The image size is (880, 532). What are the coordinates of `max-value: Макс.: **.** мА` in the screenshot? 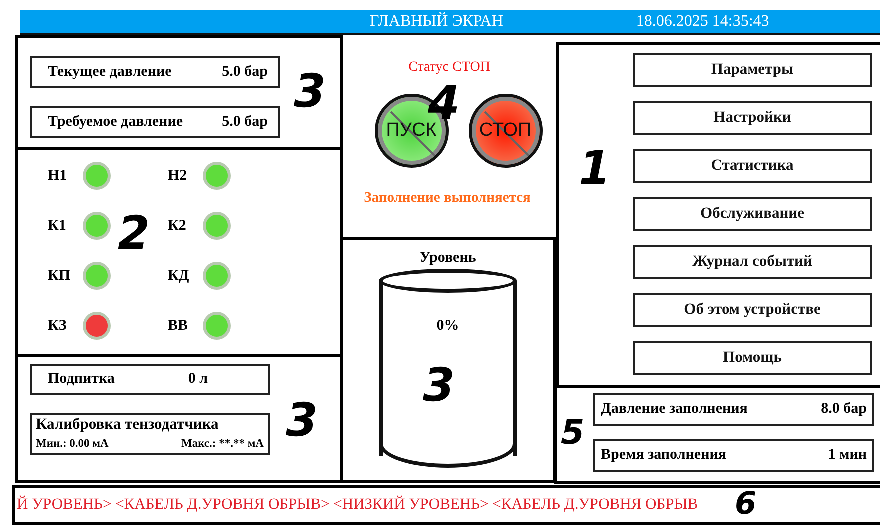 It's located at (222, 444).